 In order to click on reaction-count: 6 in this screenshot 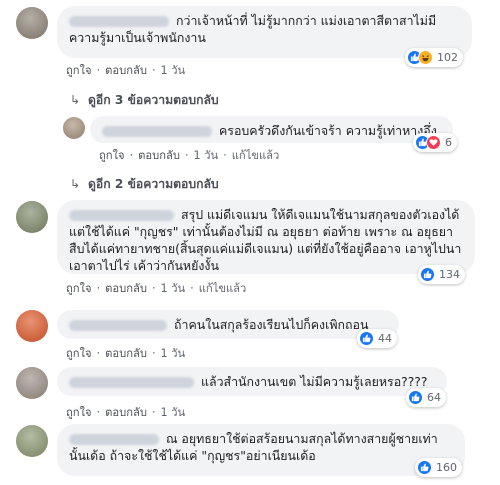, I will do `click(448, 142)`.